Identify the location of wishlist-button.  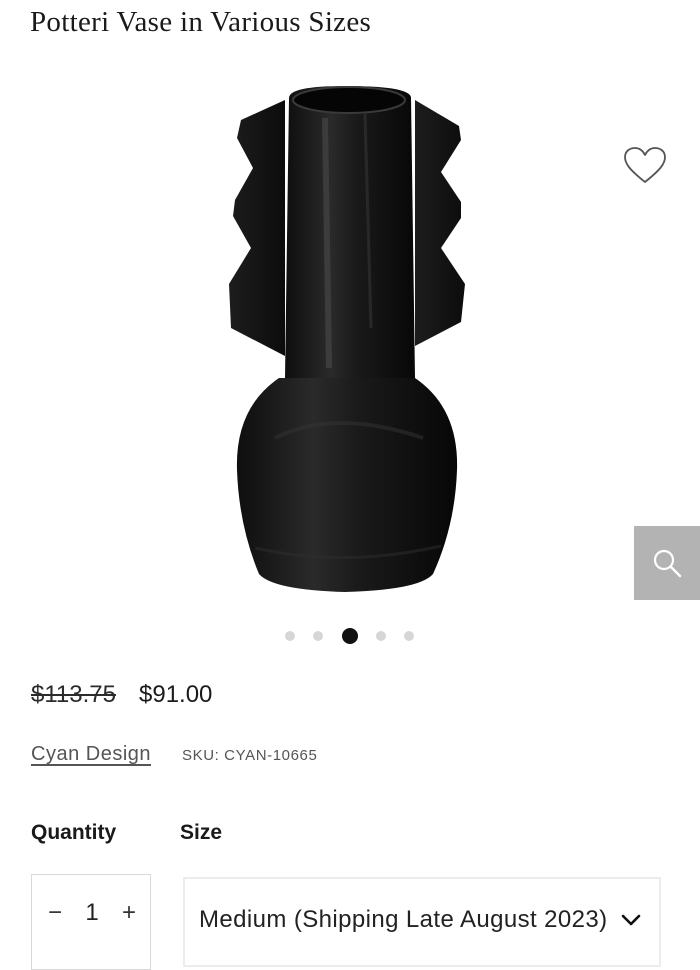
(645, 166).